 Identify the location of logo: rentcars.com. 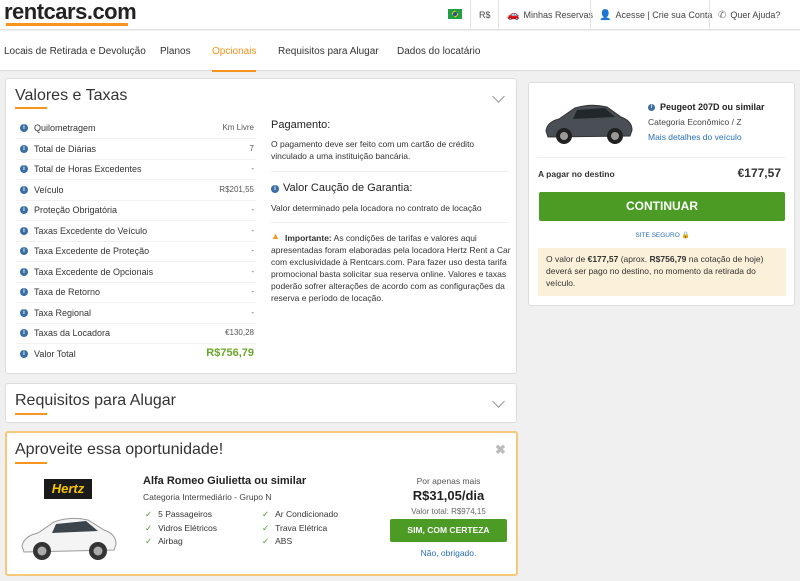
(70, 12).